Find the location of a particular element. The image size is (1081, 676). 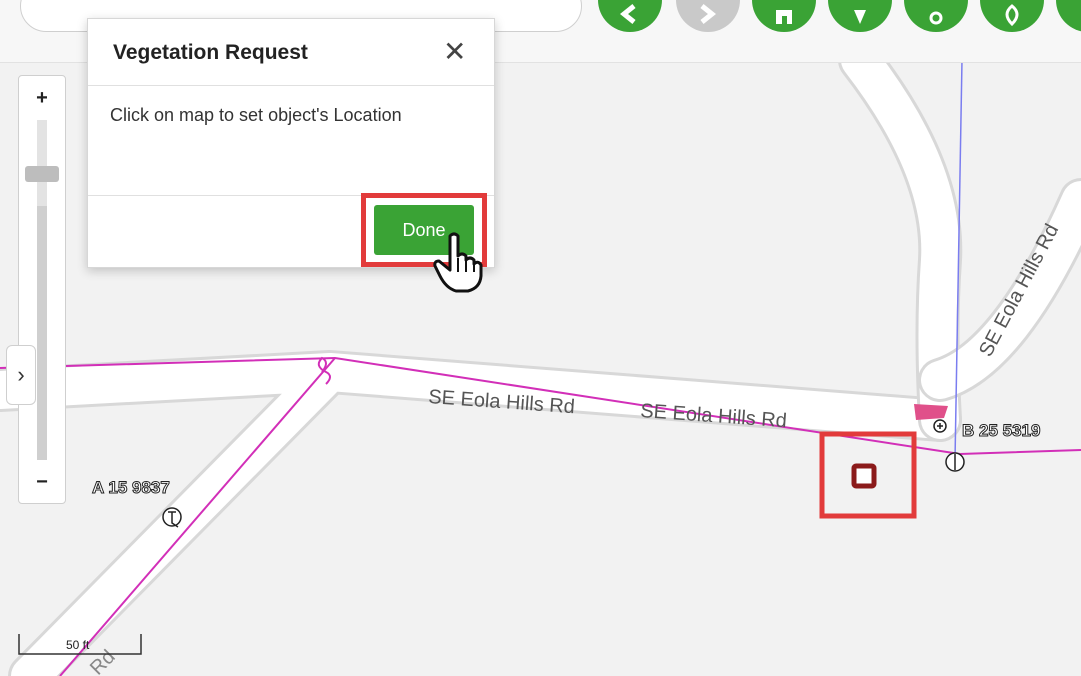

asset-label-b: B 25 5319 is located at coordinates (1001, 430).